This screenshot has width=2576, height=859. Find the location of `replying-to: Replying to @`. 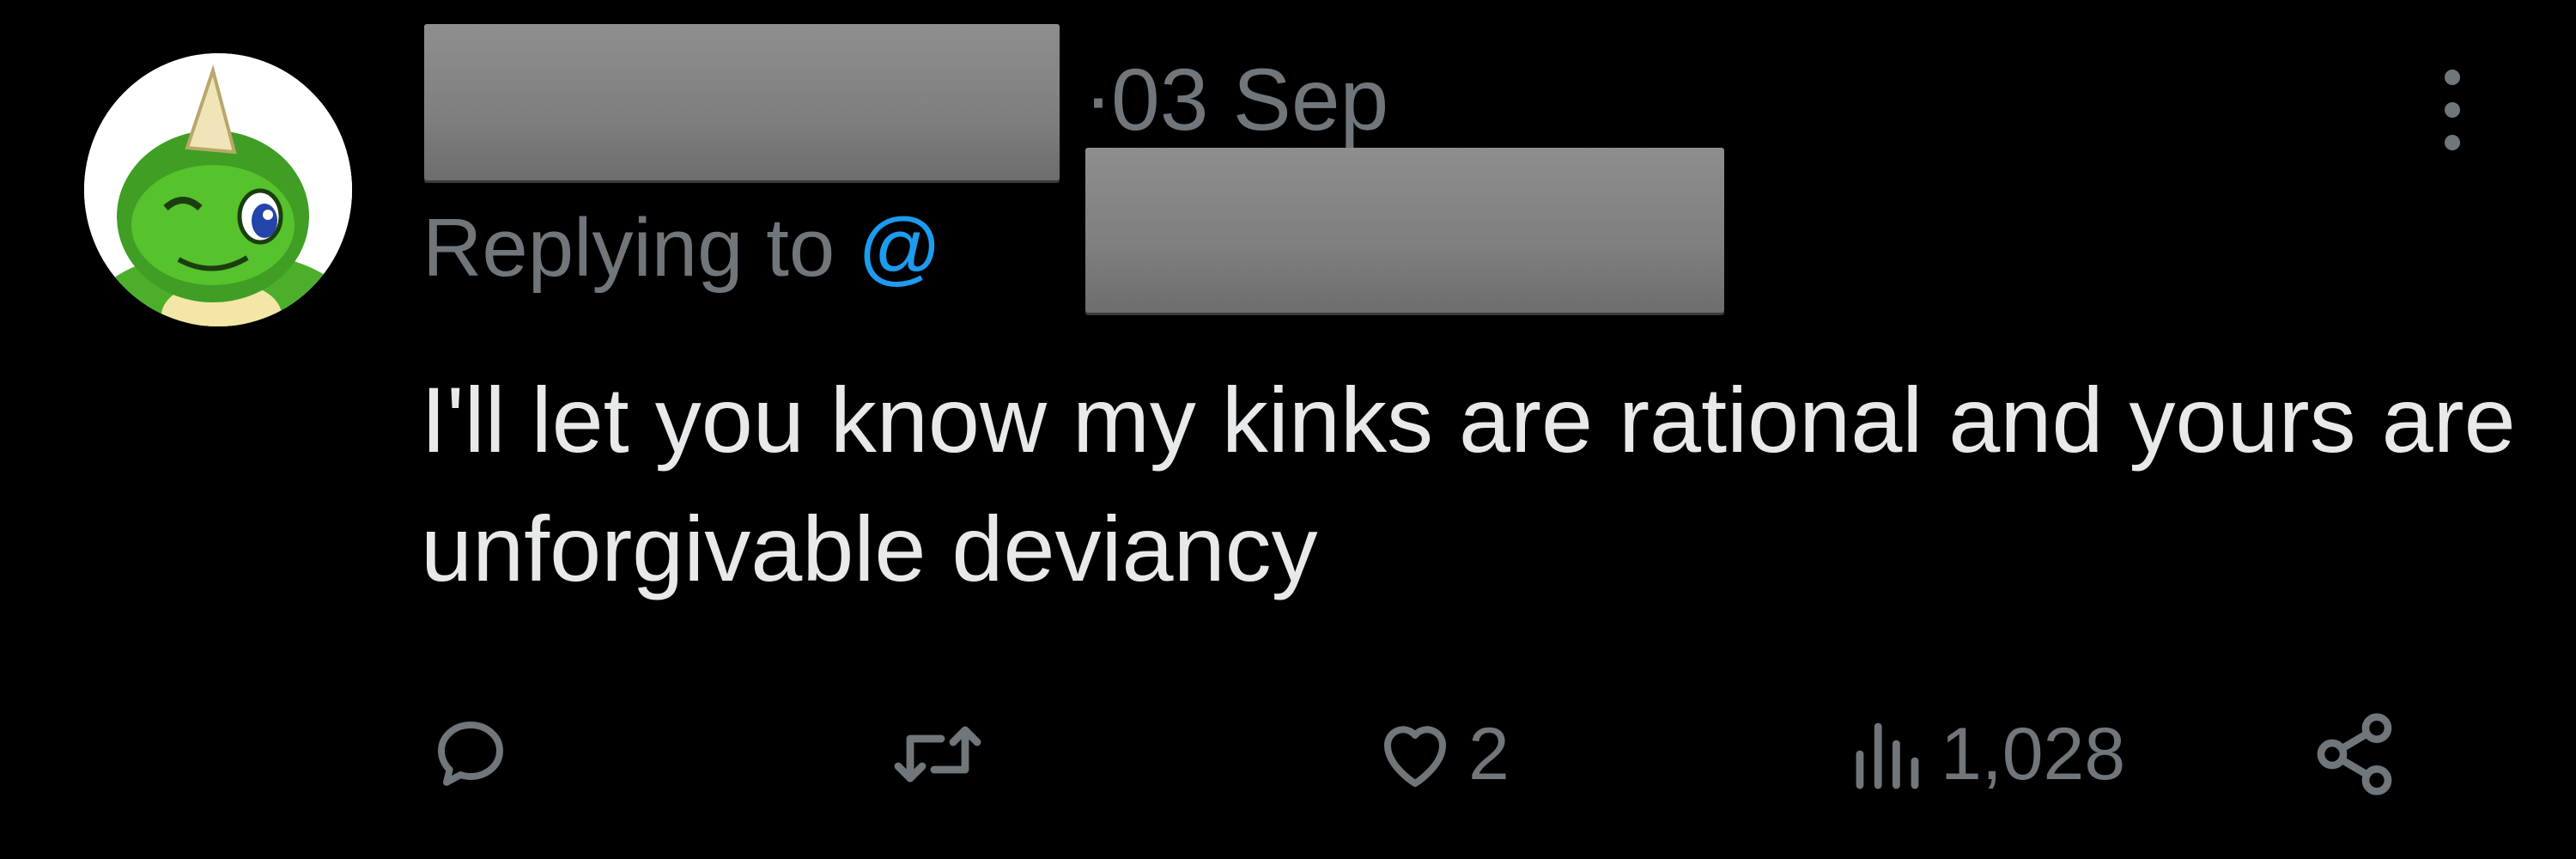

replying-to: Replying to @ is located at coordinates (682, 249).